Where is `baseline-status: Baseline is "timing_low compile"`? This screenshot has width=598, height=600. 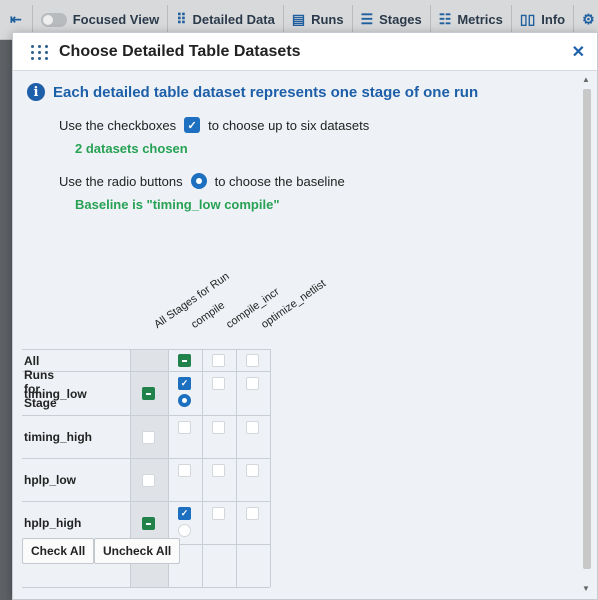
baseline-status: Baseline is "timing_low compile" is located at coordinates (177, 204).